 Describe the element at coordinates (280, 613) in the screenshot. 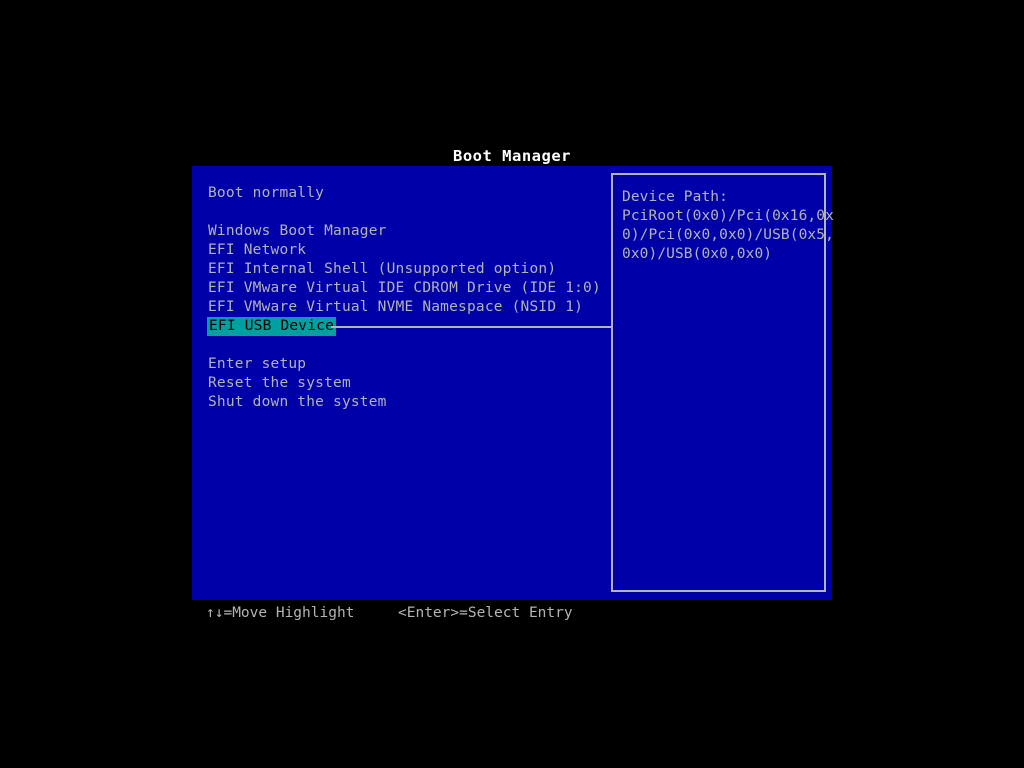

I see `hint-move-highlight: ↑↓=Move Highlight` at that location.